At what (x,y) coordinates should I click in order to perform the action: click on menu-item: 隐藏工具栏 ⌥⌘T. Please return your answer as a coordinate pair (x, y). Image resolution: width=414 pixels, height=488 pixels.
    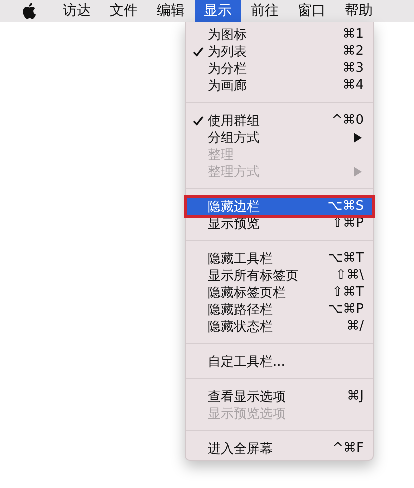
    Looking at the image, I should click on (279, 258).